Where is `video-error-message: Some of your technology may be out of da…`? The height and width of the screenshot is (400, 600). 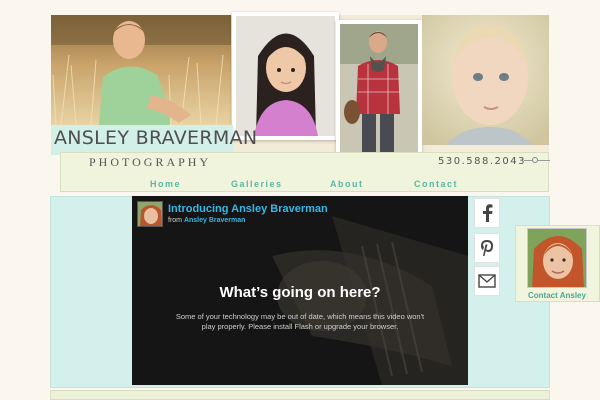
video-error-message: Some of your technology may be out of da… is located at coordinates (300, 321).